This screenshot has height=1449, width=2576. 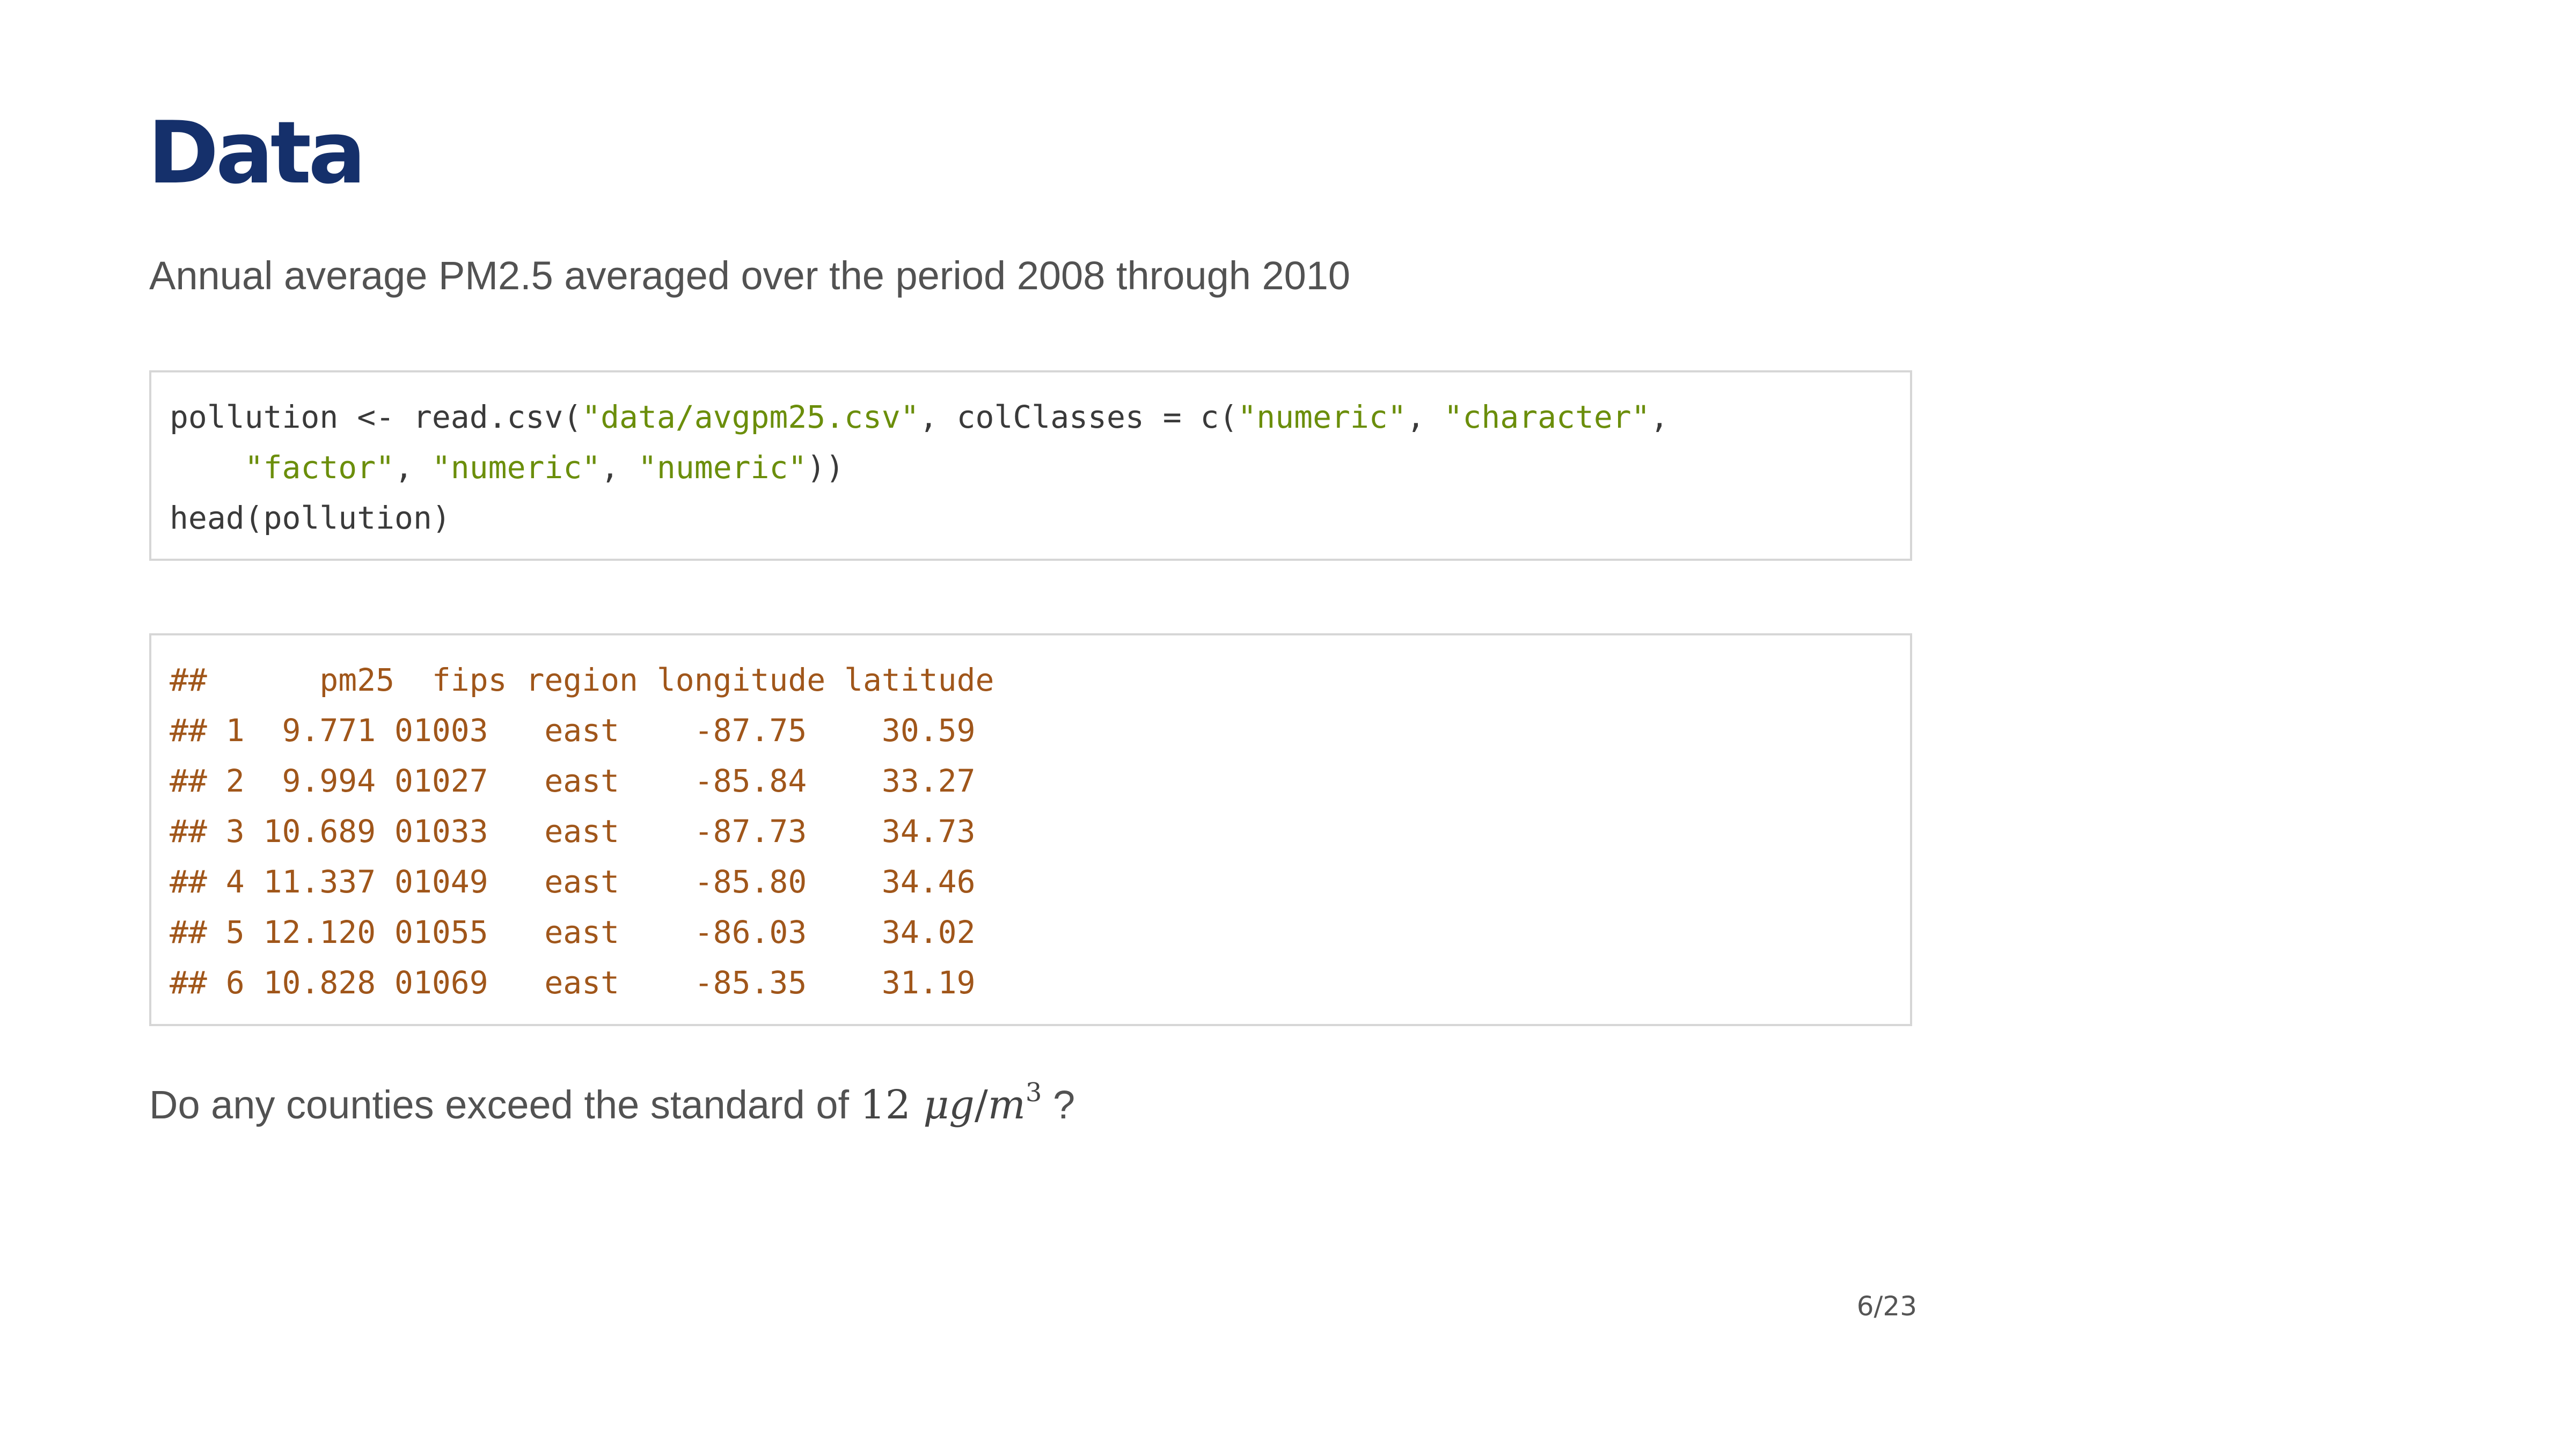 I want to click on code-token: , colClasses = c(, so click(x=1078, y=417).